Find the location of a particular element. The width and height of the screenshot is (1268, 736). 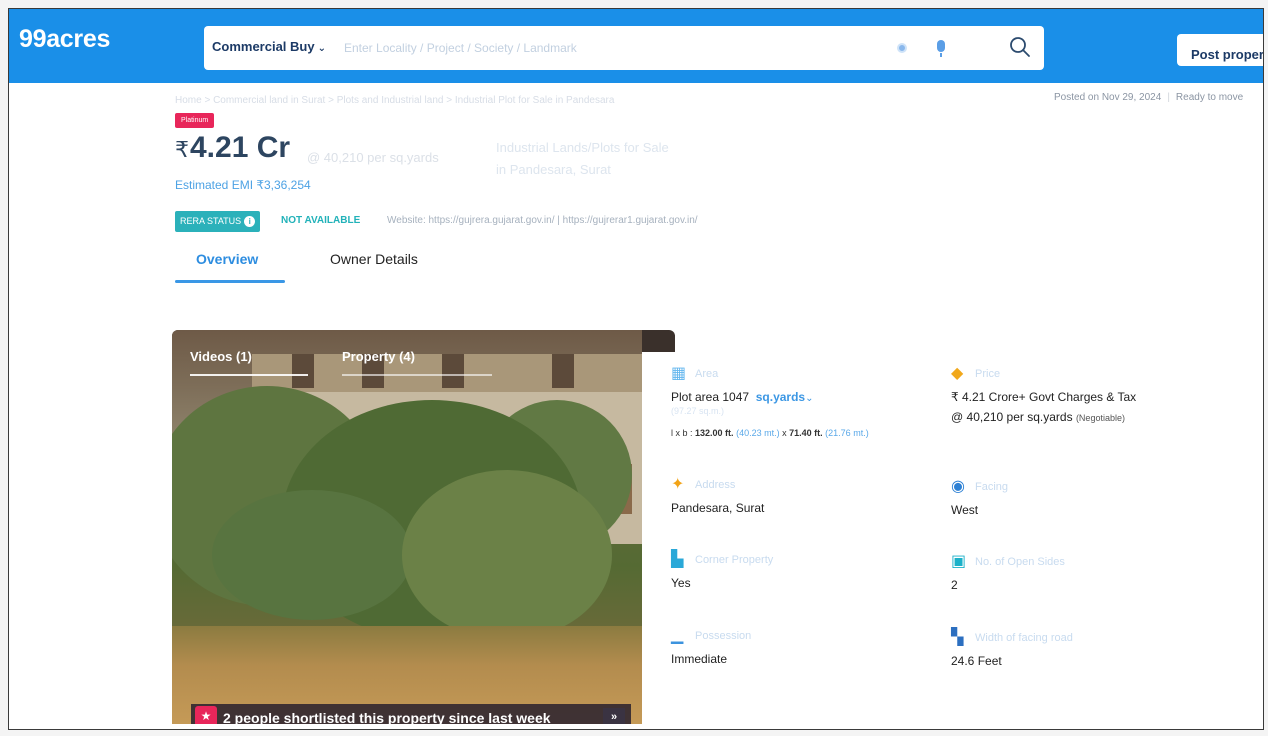

tab-owner-details: Owner Details is located at coordinates (374, 259).